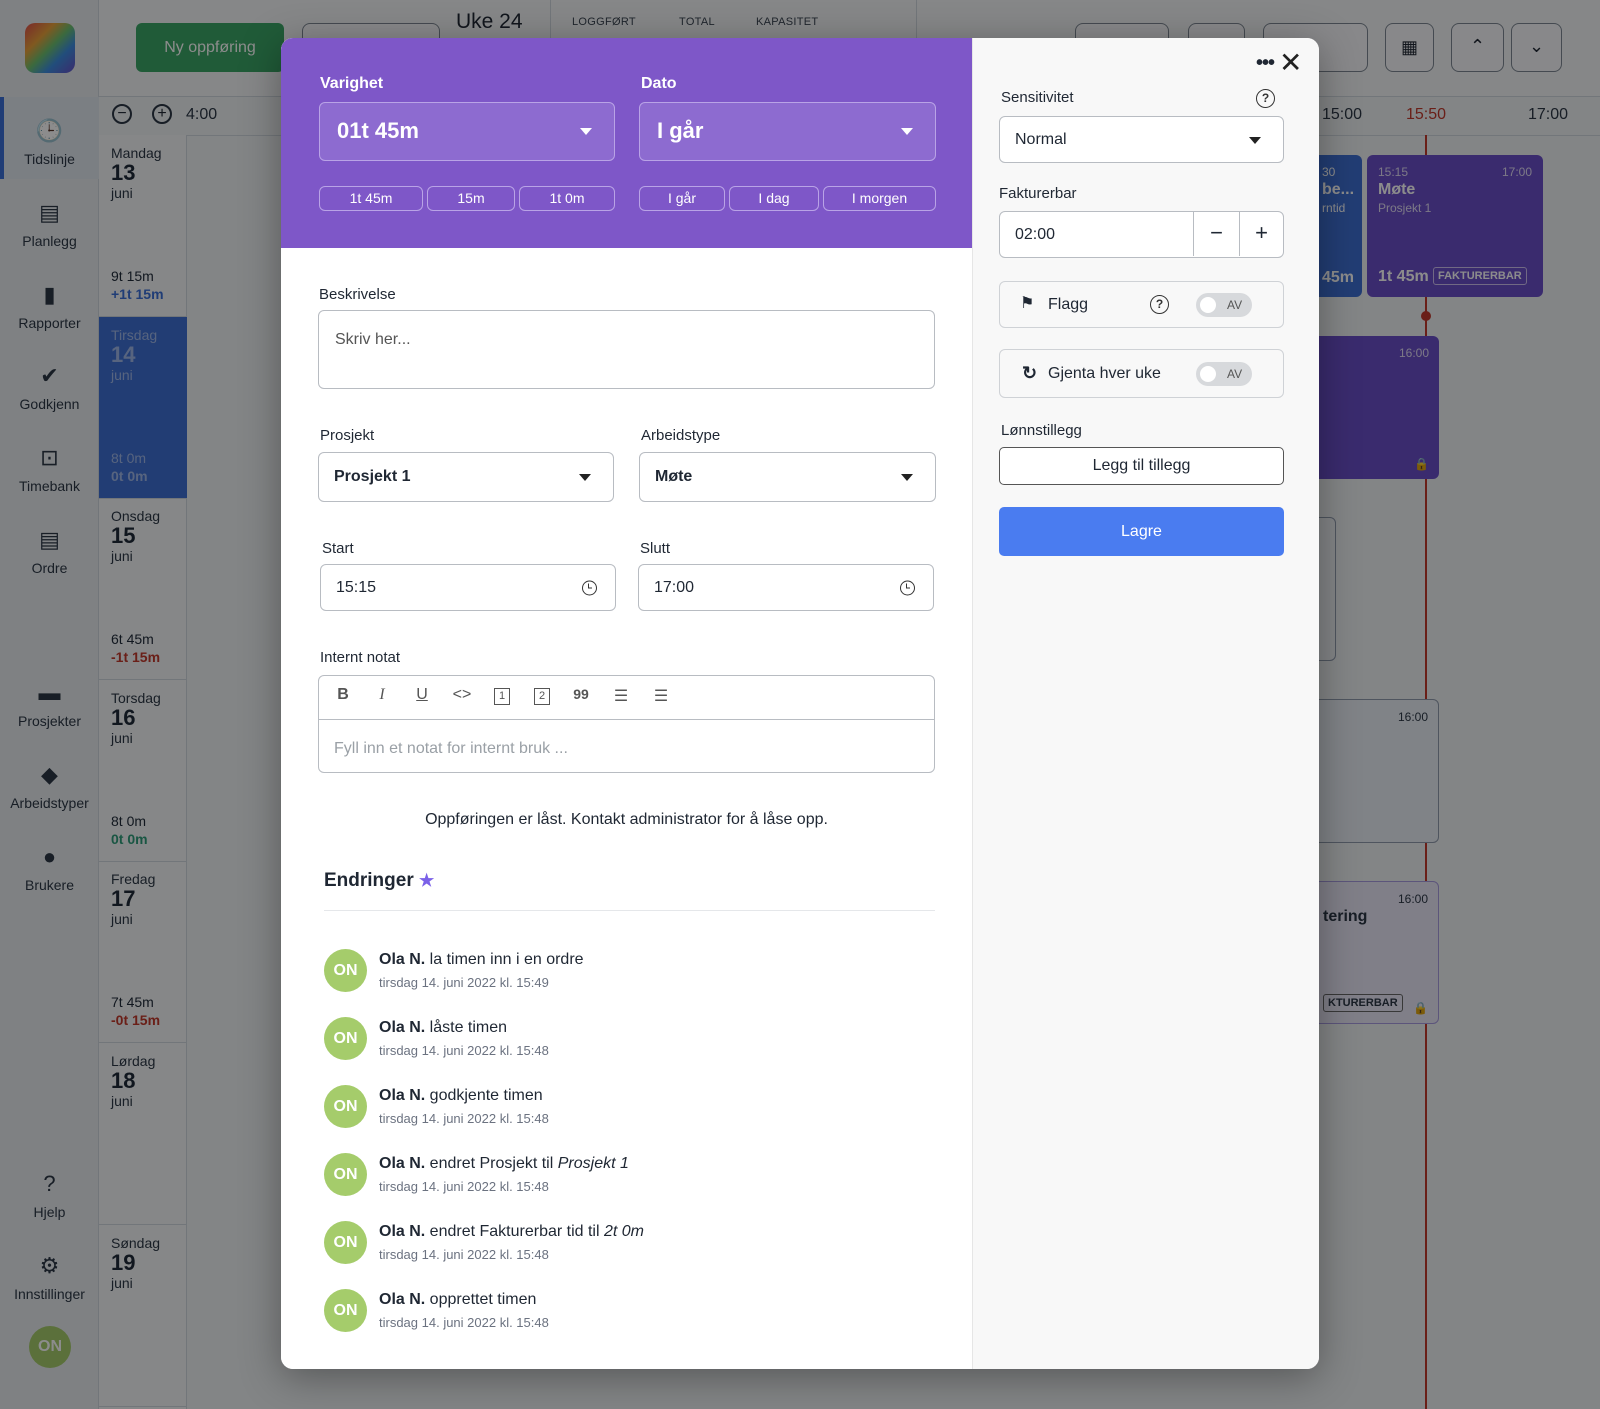  What do you see at coordinates (1369, 952) in the screenshot?
I see `event-block: 16:00 tering KTURERBAR 🔒` at bounding box center [1369, 952].